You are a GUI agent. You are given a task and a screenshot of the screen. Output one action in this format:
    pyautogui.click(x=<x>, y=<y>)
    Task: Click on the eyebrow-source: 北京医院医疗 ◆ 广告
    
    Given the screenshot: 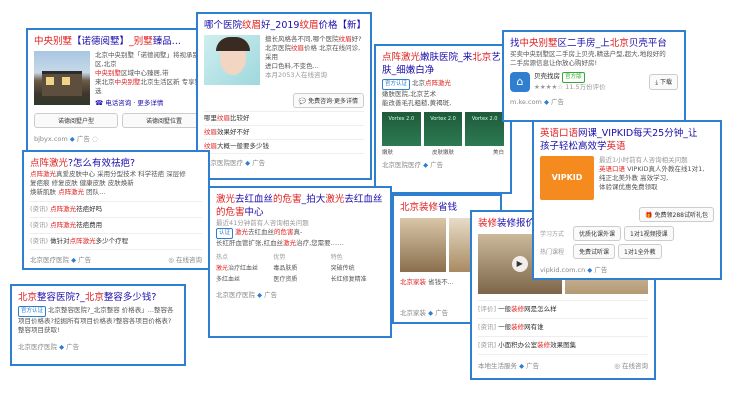 What is the action you would take?
    pyautogui.click(x=284, y=162)
    